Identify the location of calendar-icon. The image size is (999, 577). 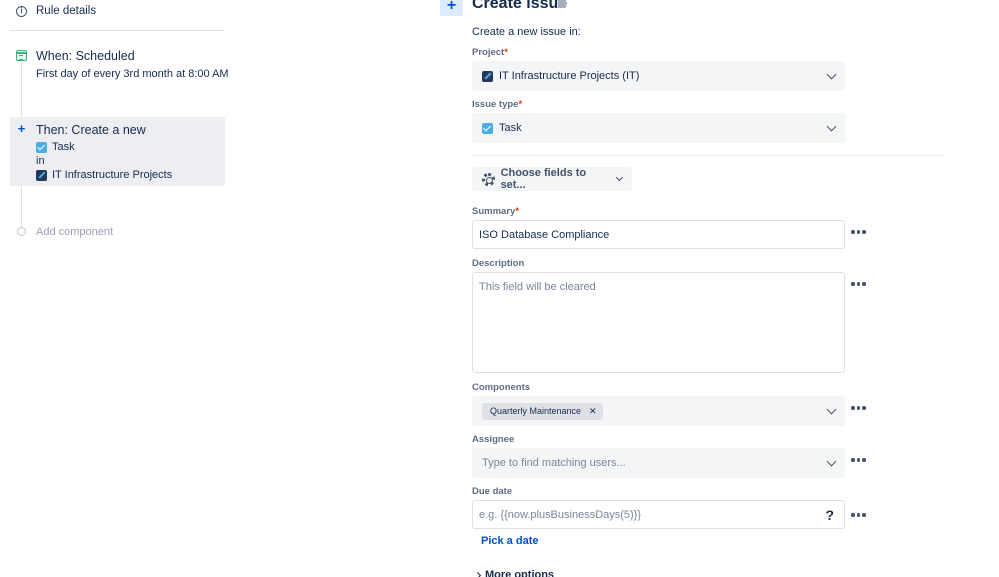
(21, 55).